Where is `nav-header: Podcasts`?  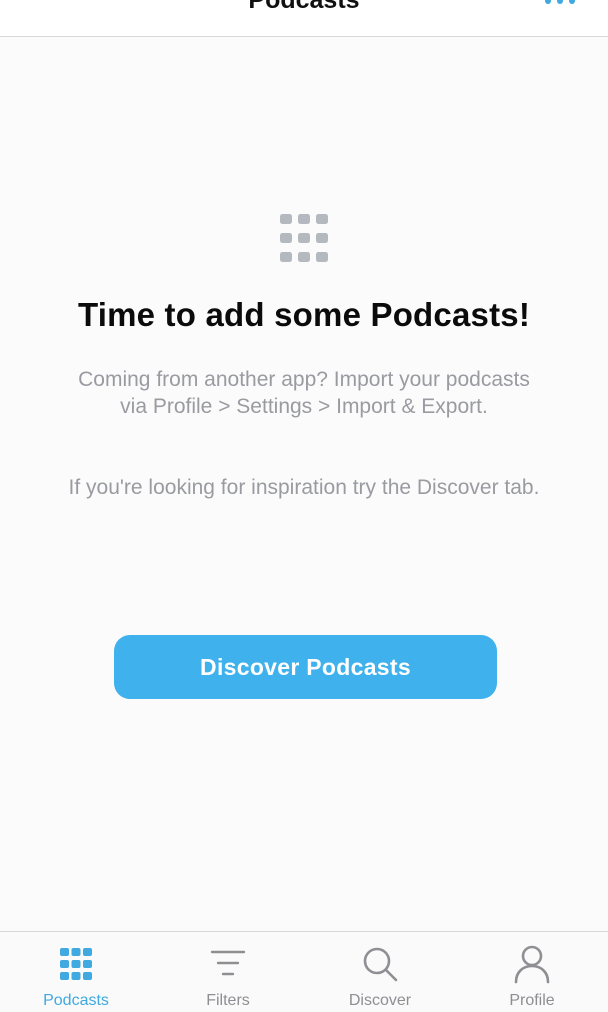
nav-header: Podcasts is located at coordinates (304, 18).